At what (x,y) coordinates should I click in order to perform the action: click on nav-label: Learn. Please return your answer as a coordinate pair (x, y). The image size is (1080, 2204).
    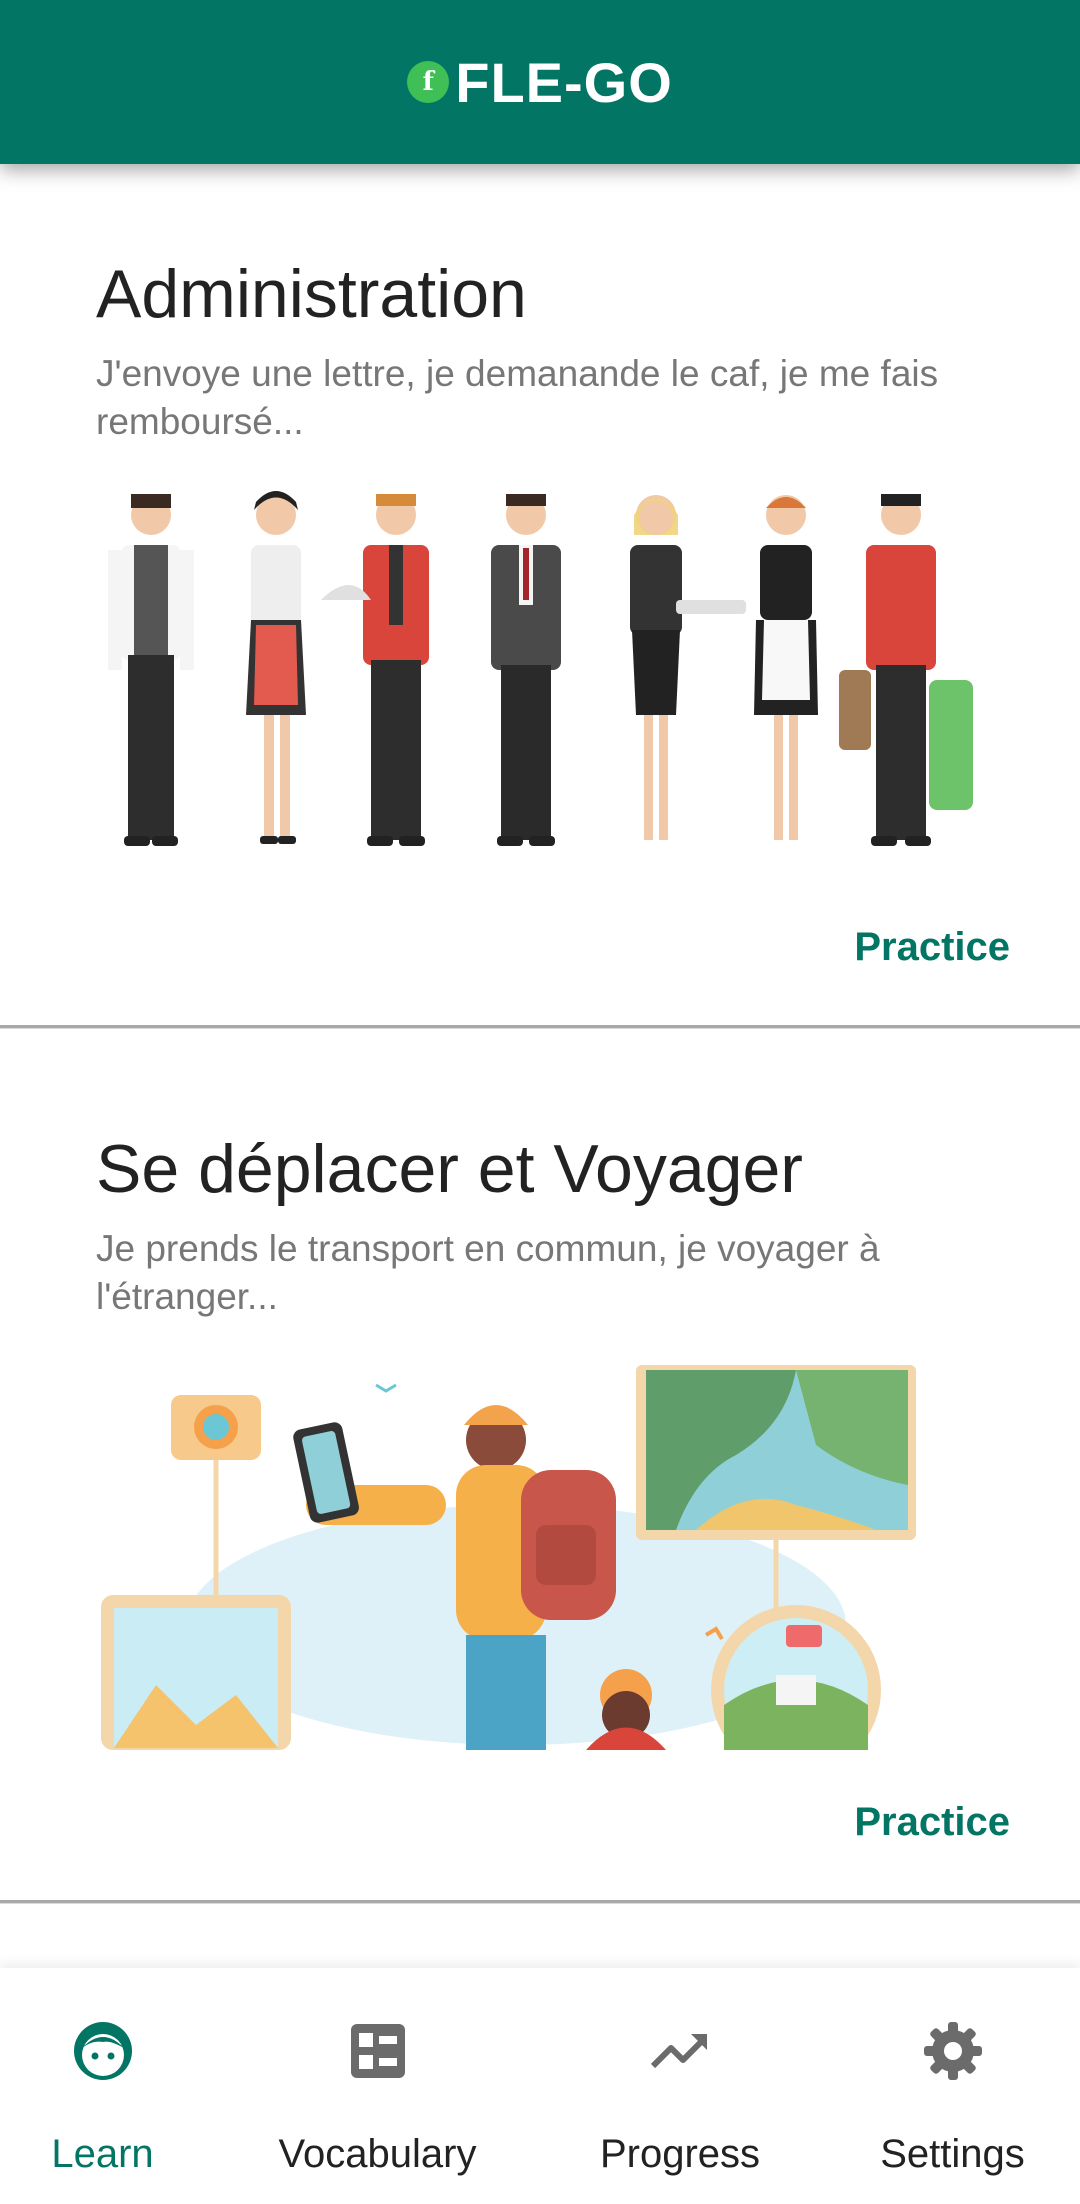
    Looking at the image, I should click on (102, 2154).